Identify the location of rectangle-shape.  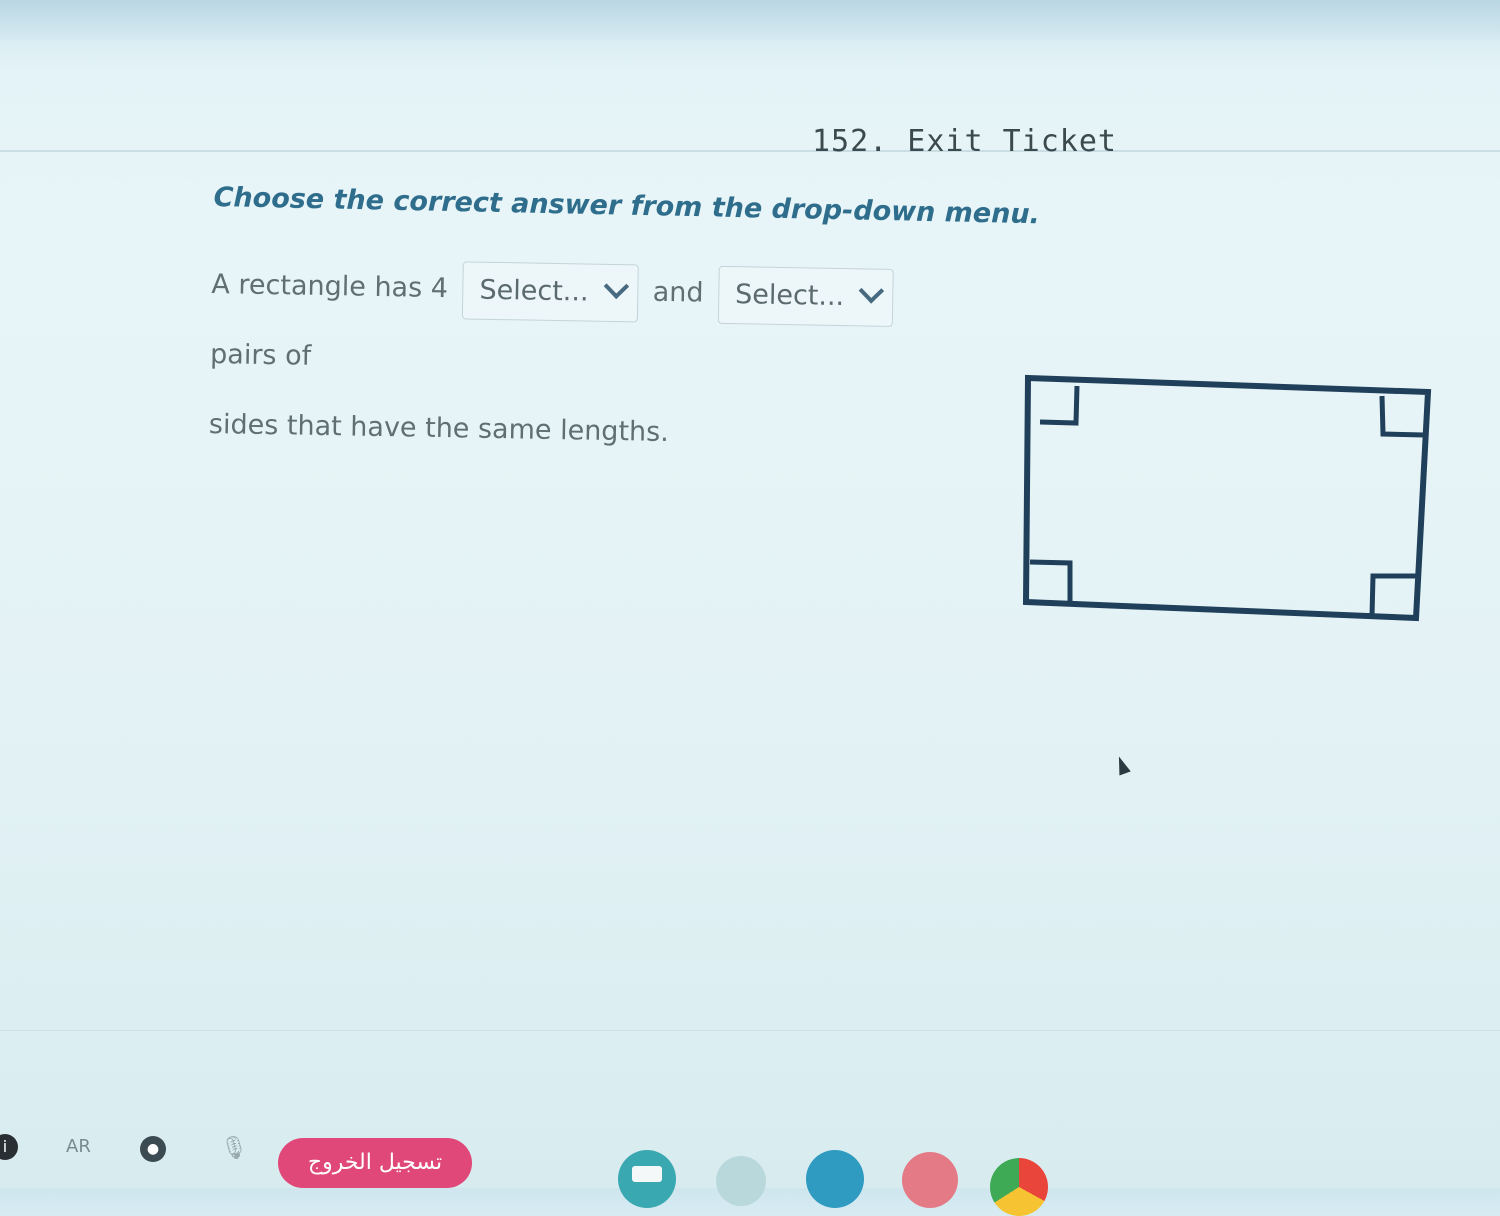
(1227, 498).